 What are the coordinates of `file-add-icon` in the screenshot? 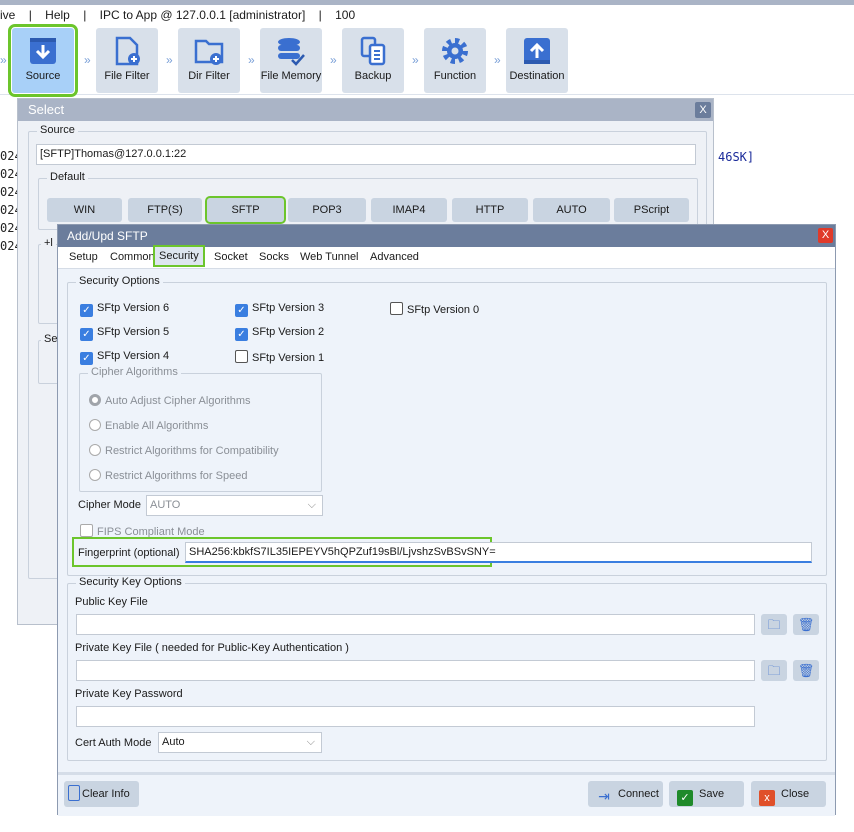 It's located at (127, 51).